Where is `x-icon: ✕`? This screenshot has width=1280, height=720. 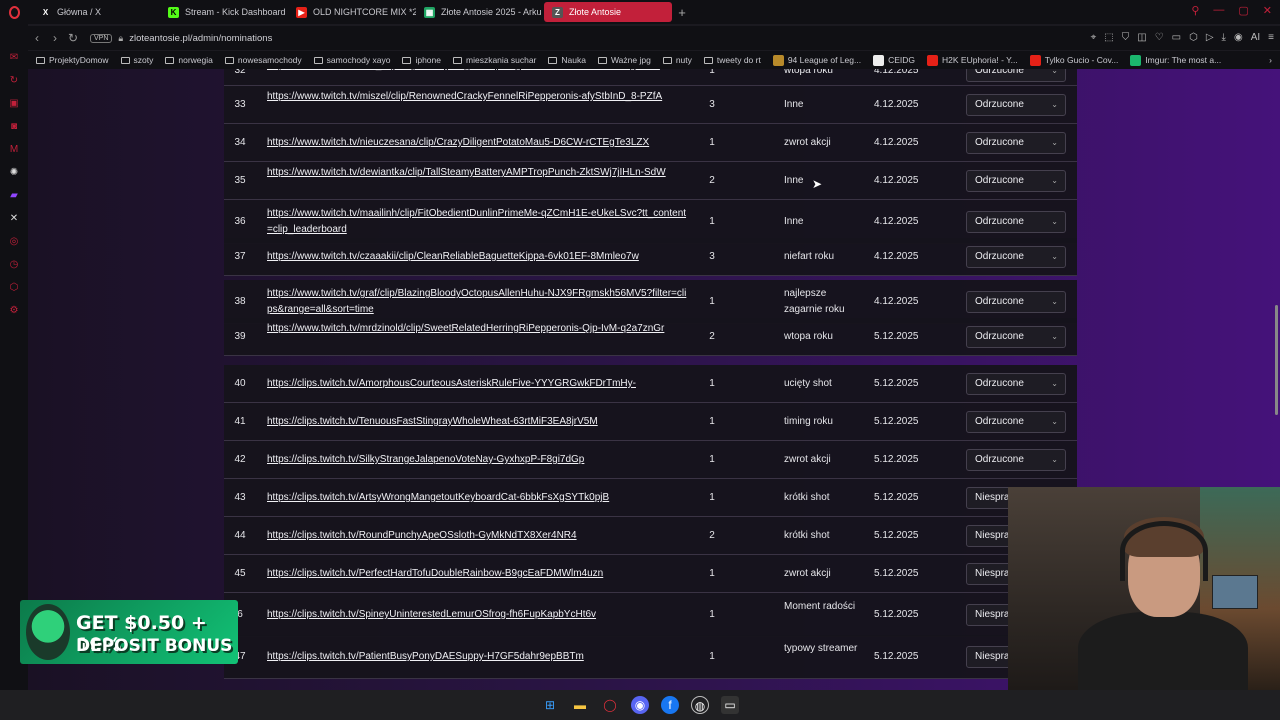
x-icon: ✕ is located at coordinates (14, 218).